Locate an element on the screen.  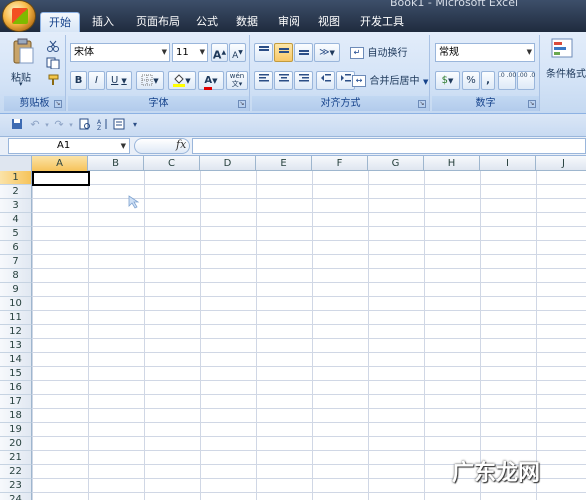
alignment-launcher-icon: ↘ is located at coordinates (422, 104).